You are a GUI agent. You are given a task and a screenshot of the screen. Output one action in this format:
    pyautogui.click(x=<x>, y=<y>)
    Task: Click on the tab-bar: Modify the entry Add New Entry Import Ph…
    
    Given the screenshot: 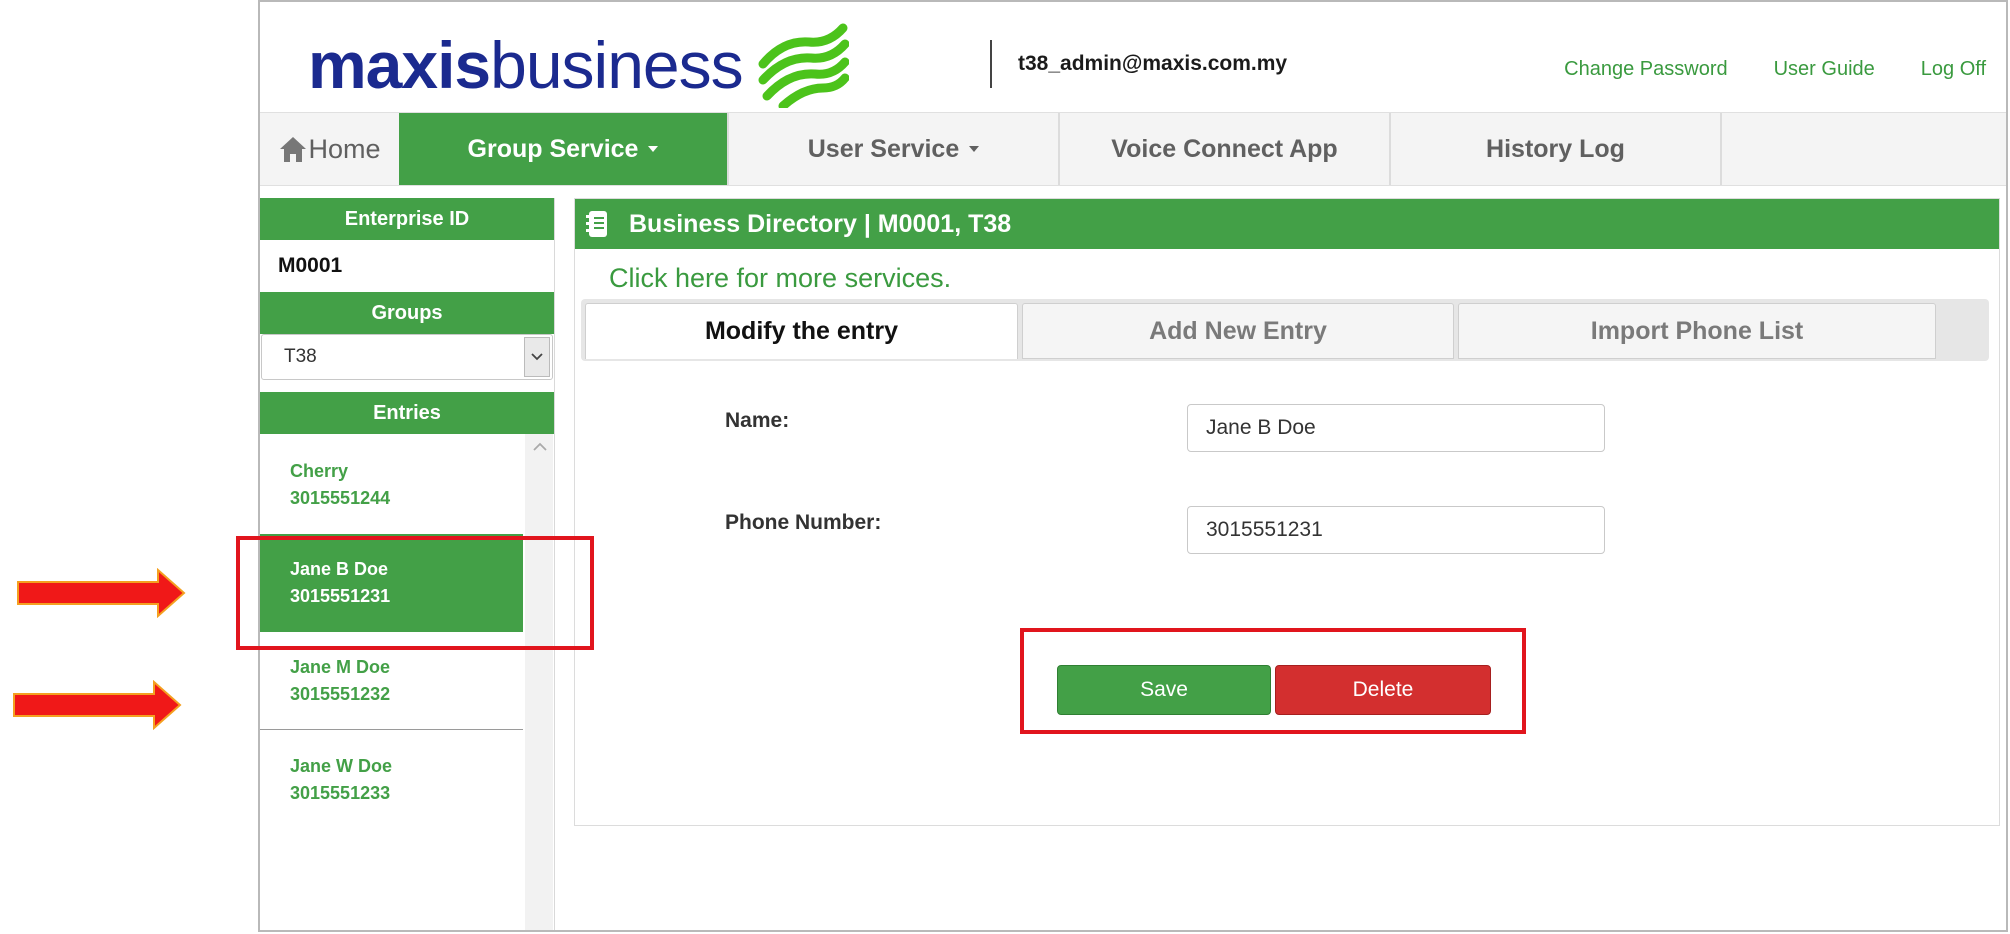 What is the action you would take?
    pyautogui.click(x=1285, y=330)
    